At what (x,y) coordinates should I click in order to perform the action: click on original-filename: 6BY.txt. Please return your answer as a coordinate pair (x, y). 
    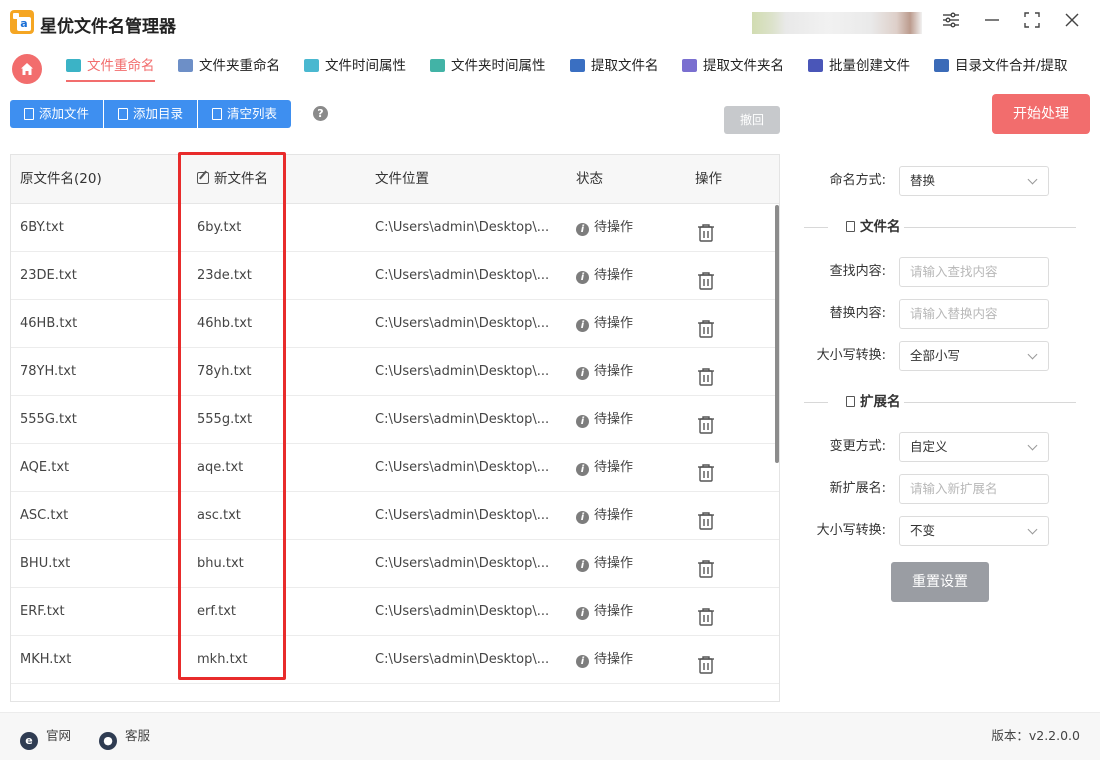
    Looking at the image, I should click on (42, 227).